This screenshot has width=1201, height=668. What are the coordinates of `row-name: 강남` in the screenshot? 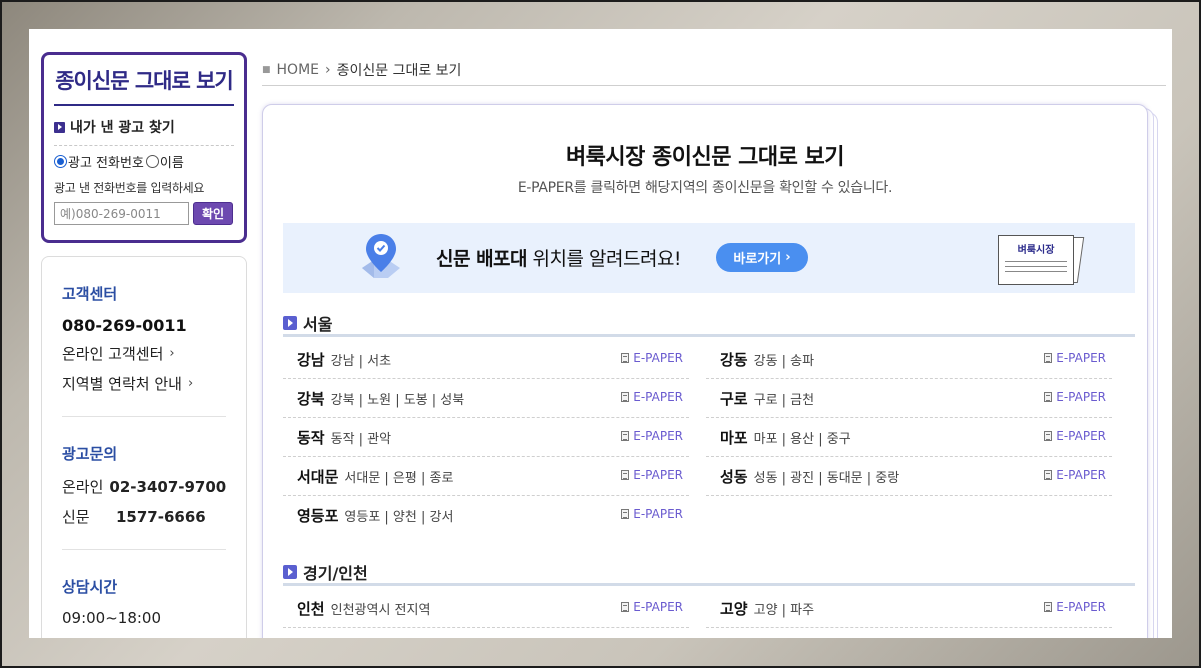 It's located at (311, 359).